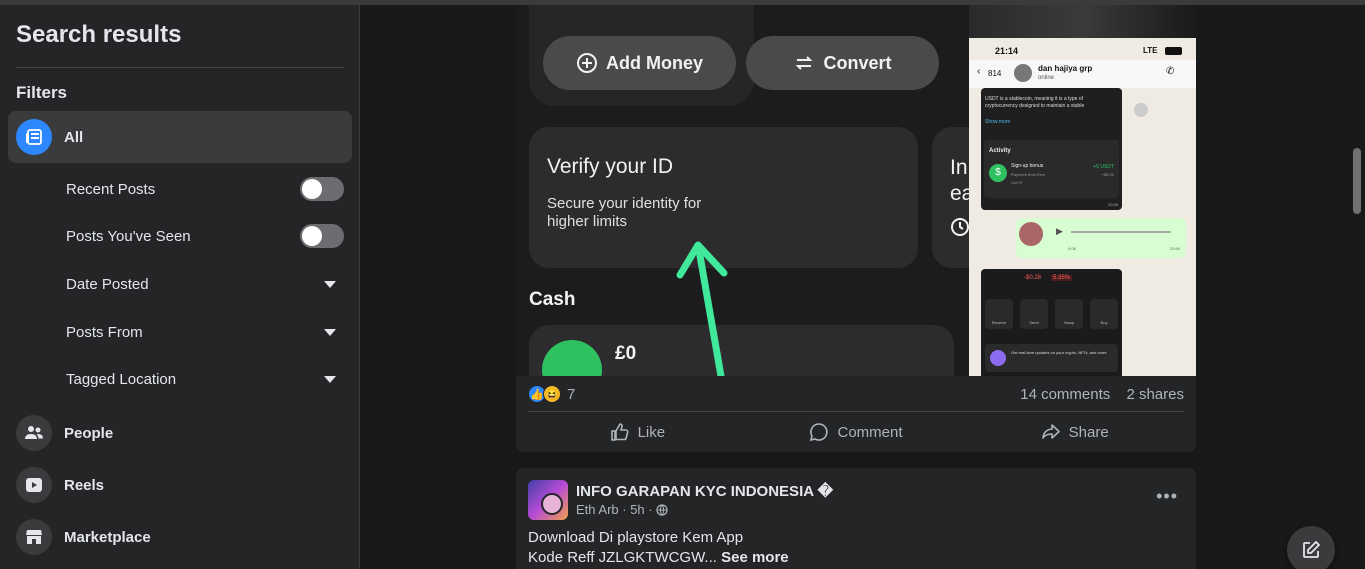  What do you see at coordinates (1007, 51) in the screenshot?
I see `wa-time: 21:14` at bounding box center [1007, 51].